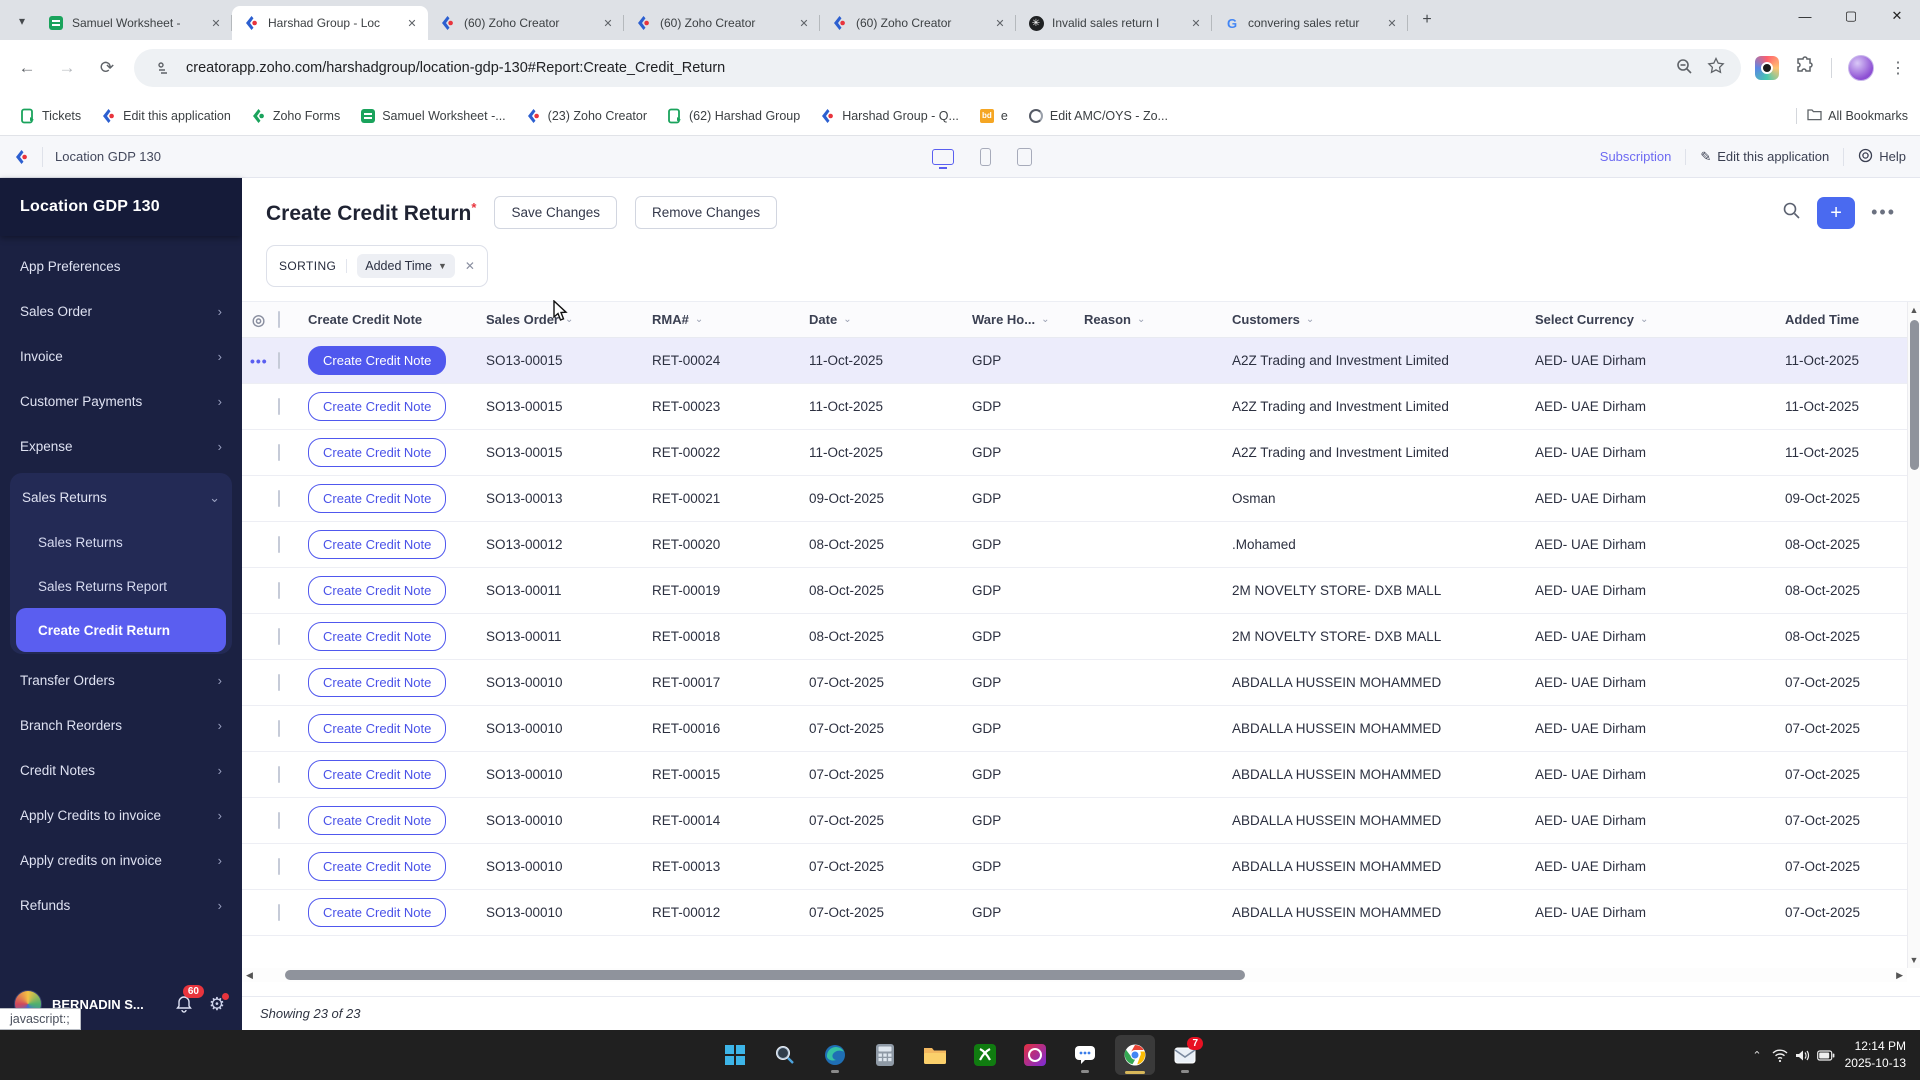 The image size is (1920, 1080). I want to click on horizontal-scrollbar: ◀ ▶, so click(1074, 975).